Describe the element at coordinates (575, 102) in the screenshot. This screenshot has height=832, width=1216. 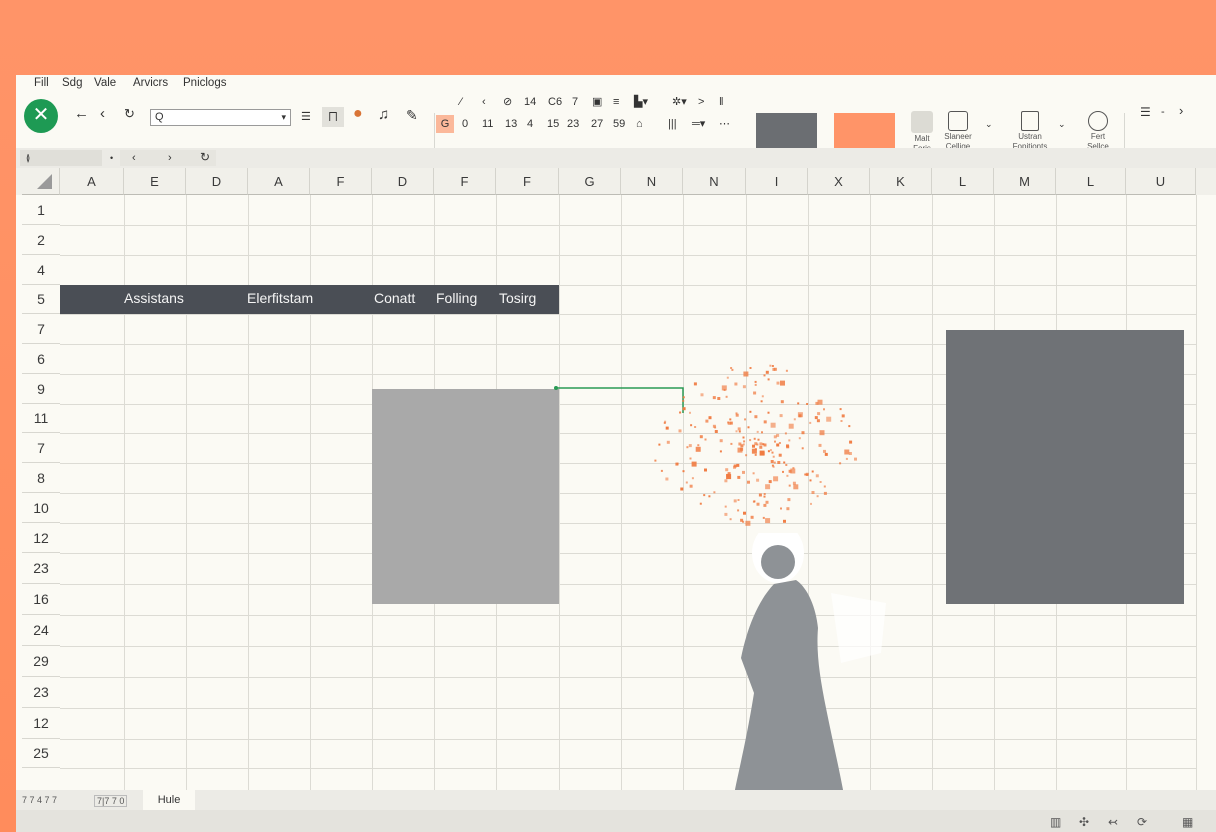
I see `format-value-7: 7` at that location.